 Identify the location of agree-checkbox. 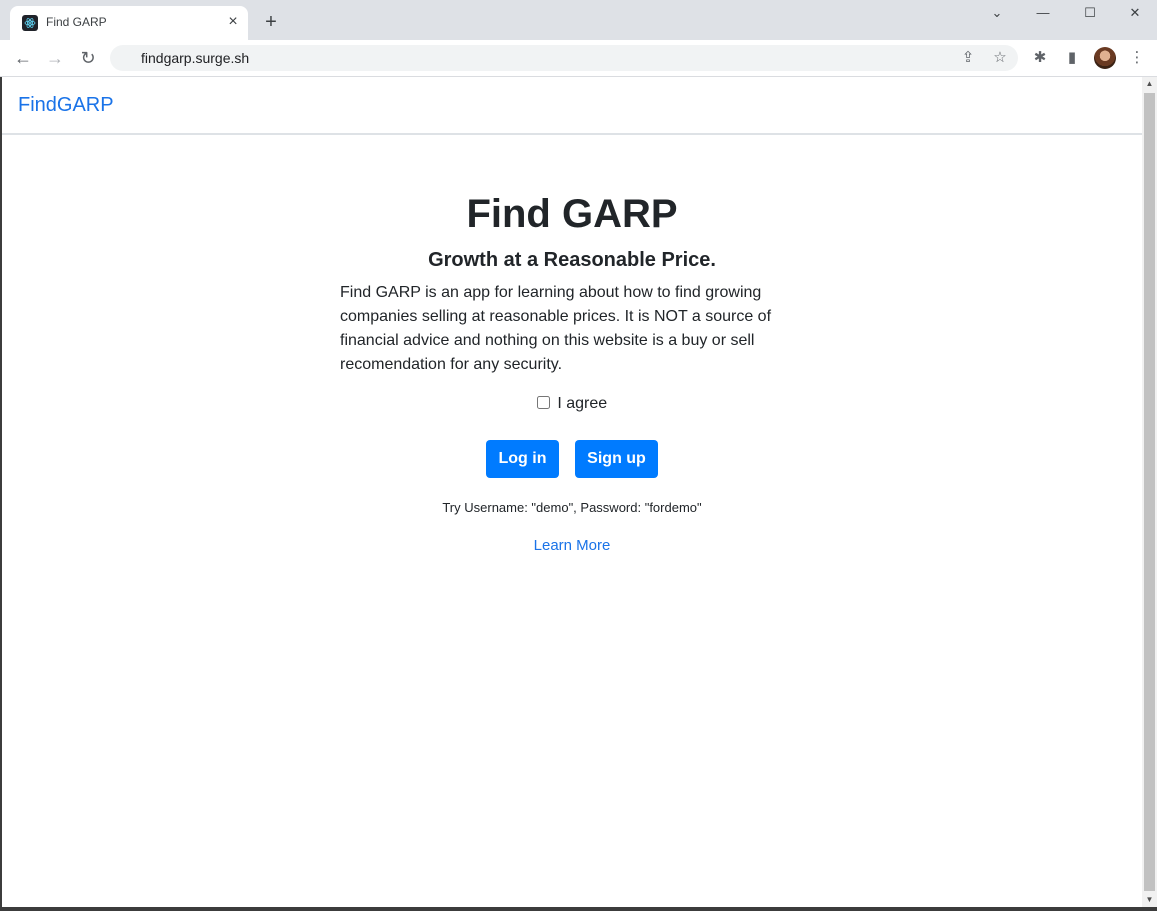
(543, 402).